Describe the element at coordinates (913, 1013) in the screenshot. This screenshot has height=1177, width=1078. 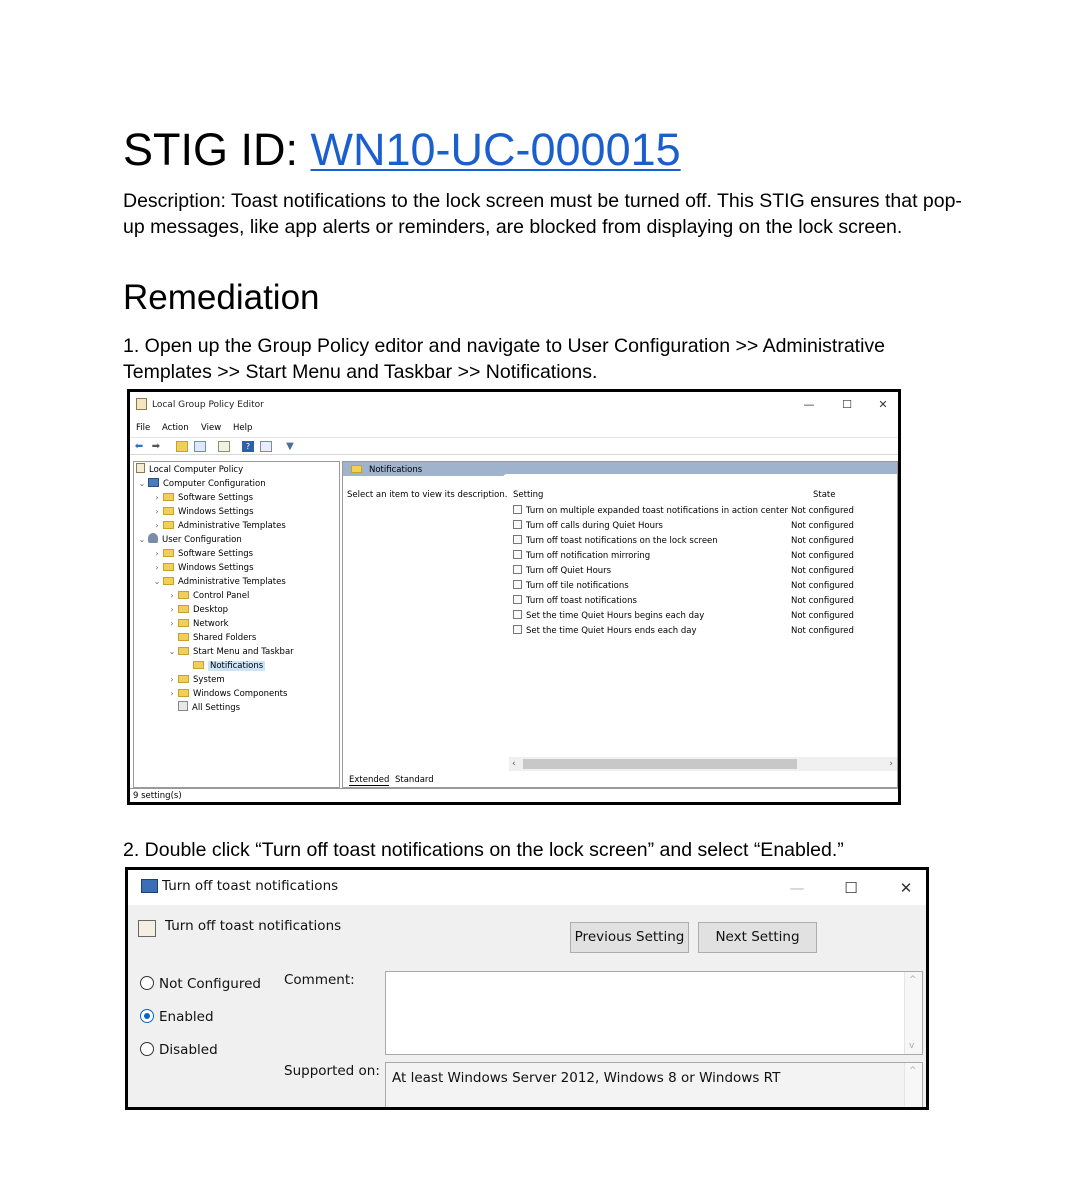
I see `comment-scrollbar: ^ v` at that location.